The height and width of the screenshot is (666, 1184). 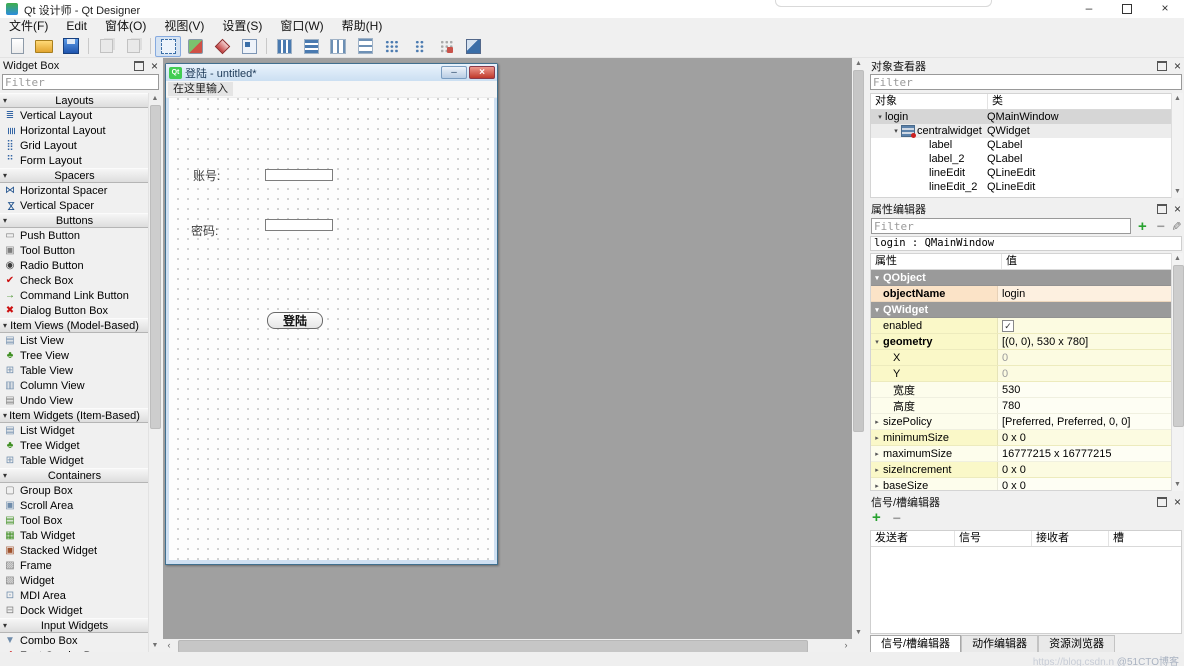 I want to click on edit-widgets-button, so click(x=168, y=46).